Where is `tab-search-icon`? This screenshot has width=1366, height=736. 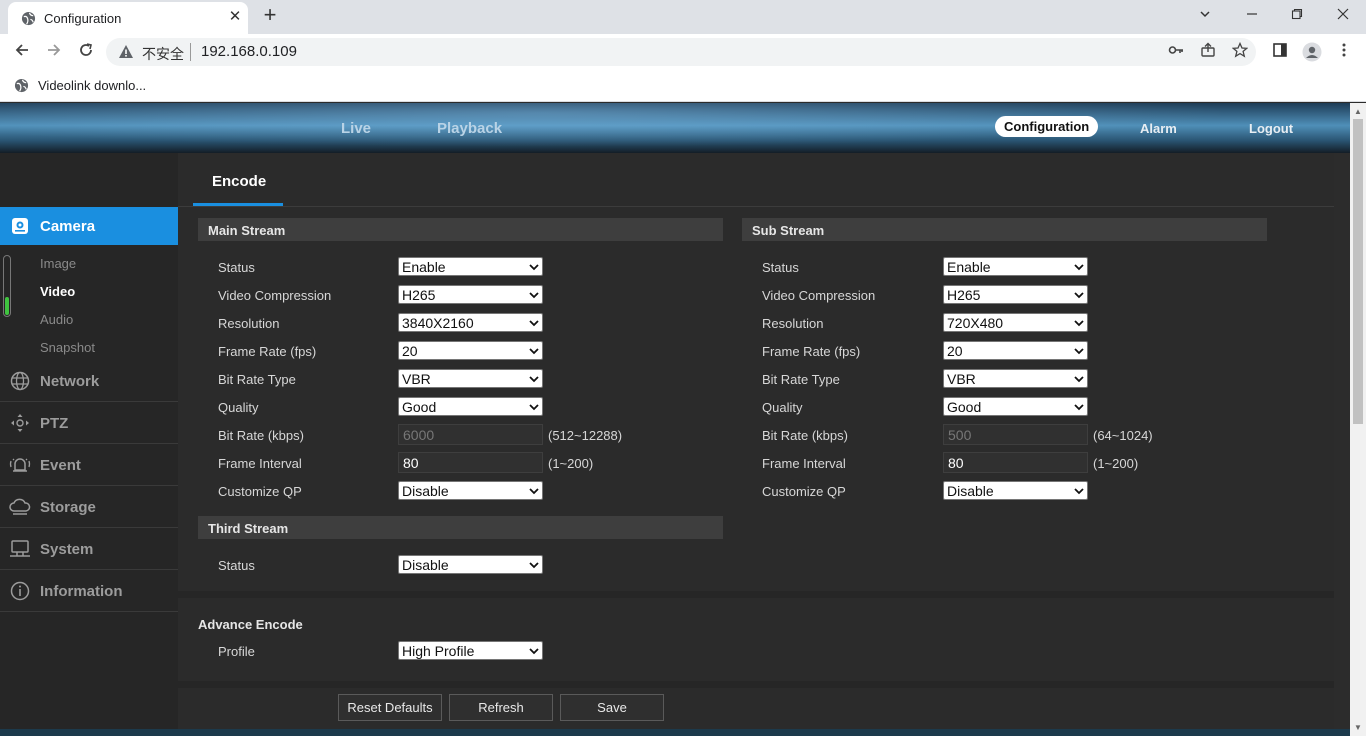 tab-search-icon is located at coordinates (1205, 15).